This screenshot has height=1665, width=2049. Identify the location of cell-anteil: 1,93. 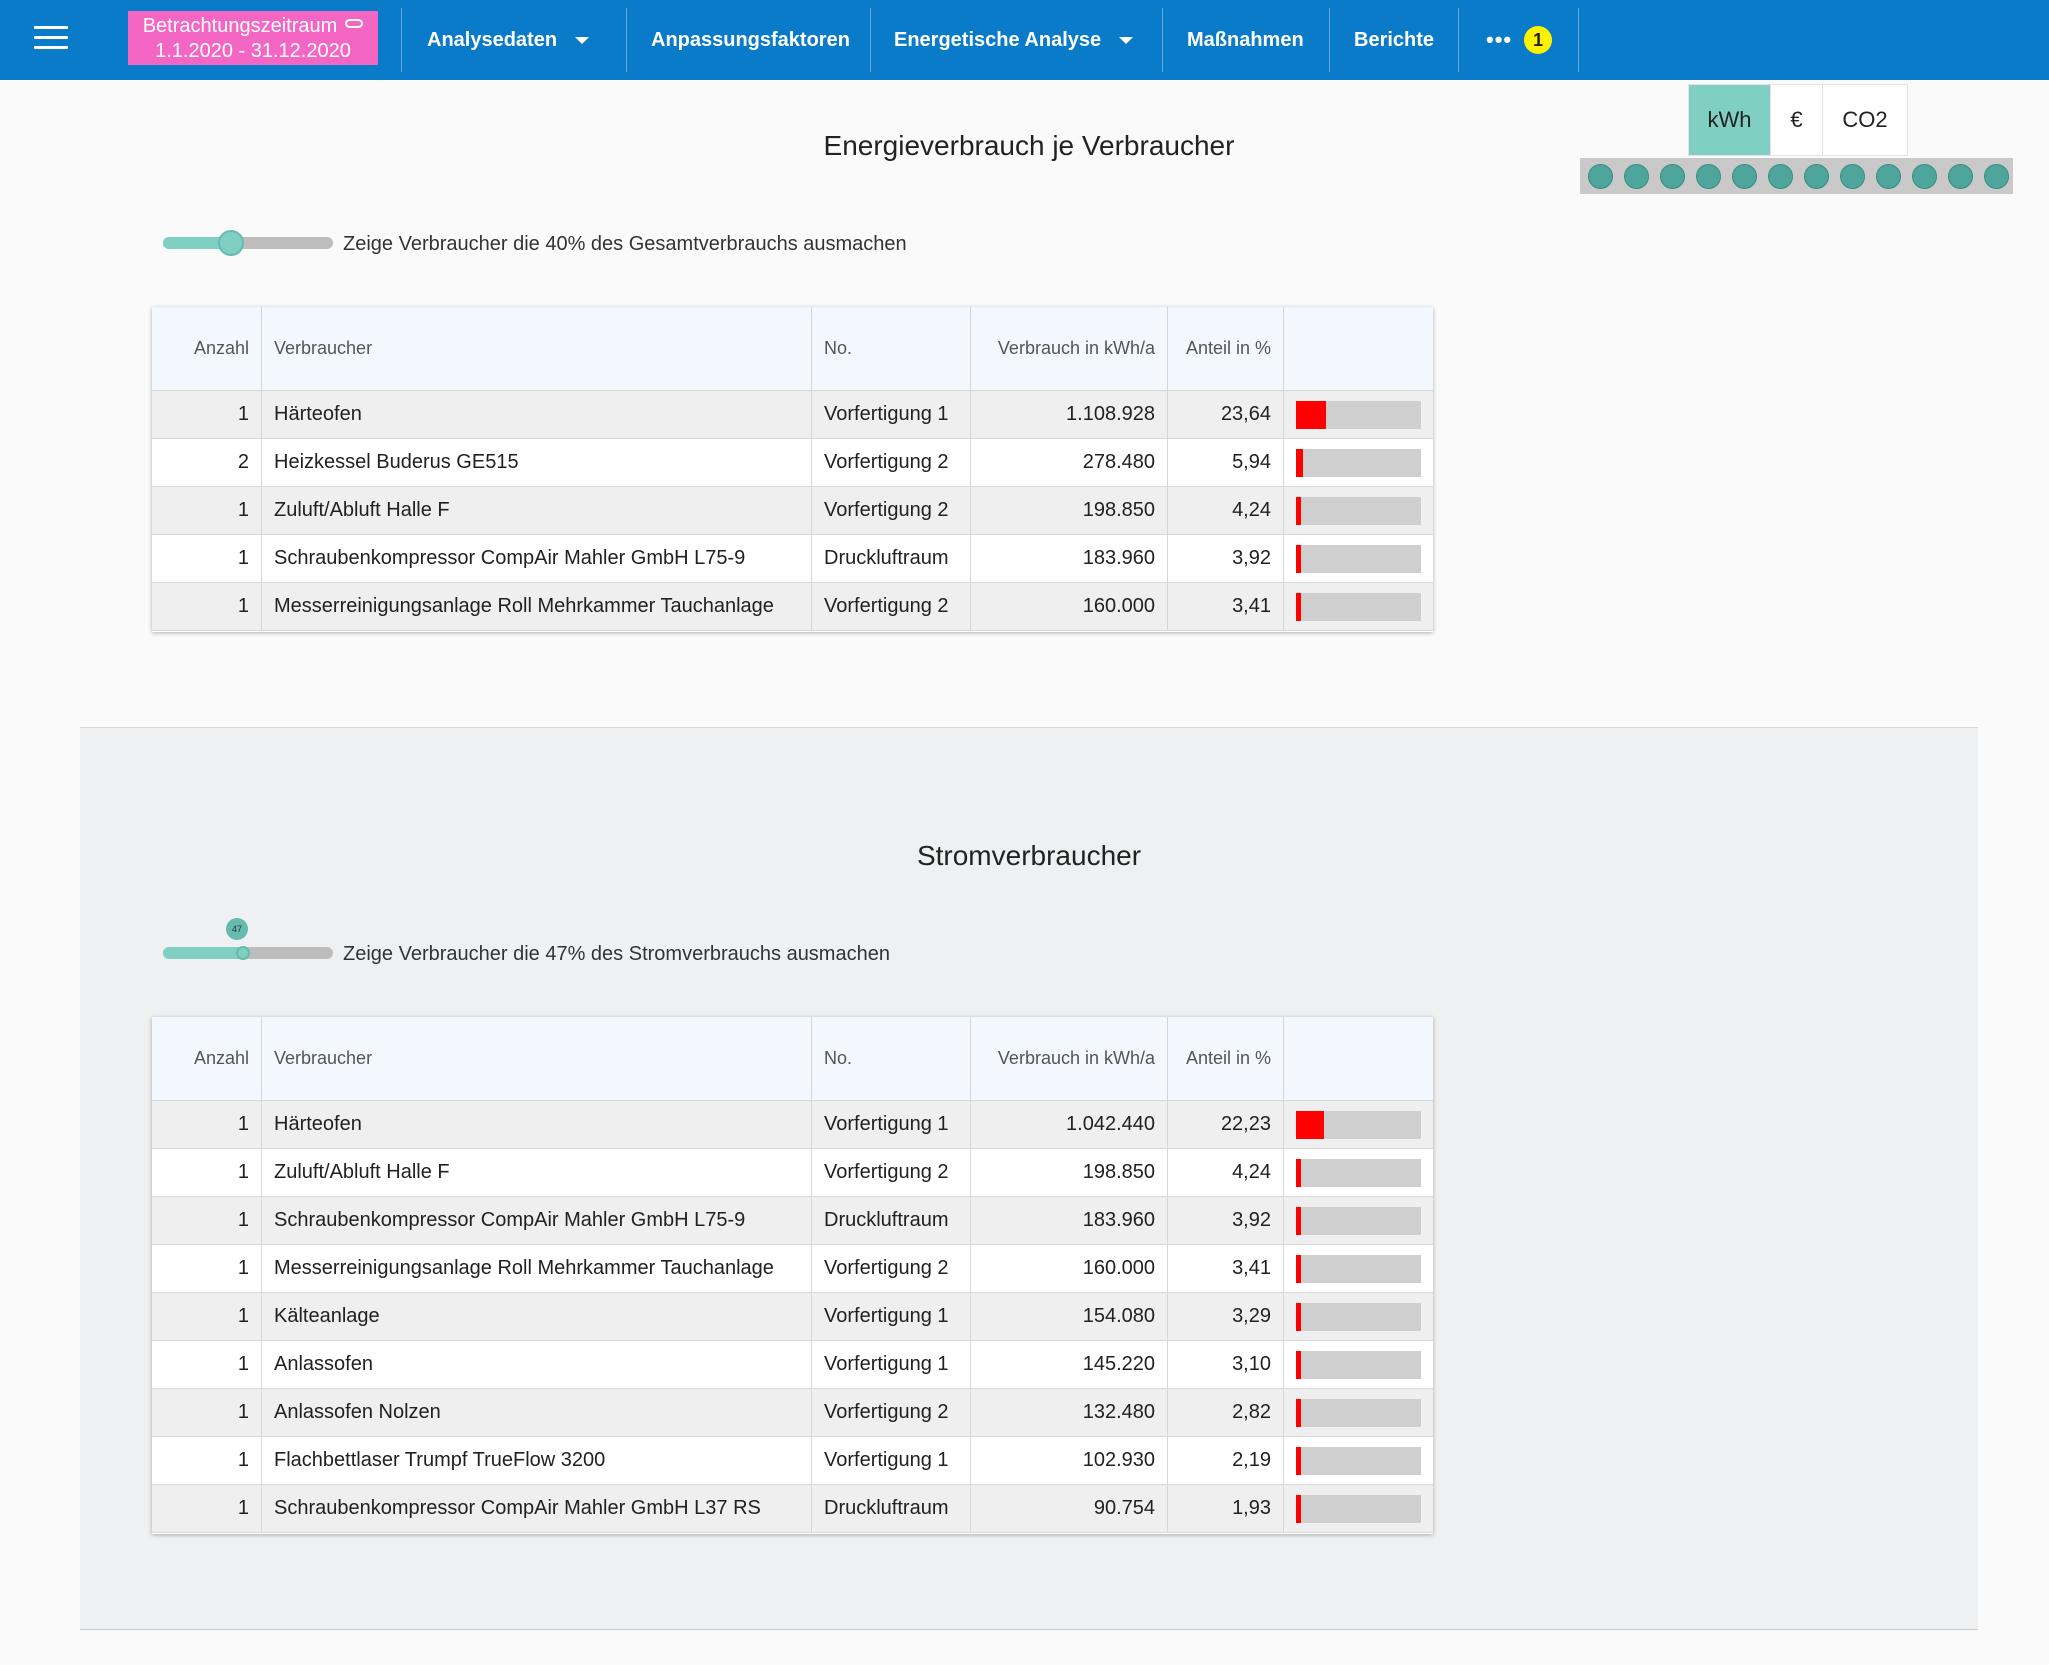
(1226, 1508).